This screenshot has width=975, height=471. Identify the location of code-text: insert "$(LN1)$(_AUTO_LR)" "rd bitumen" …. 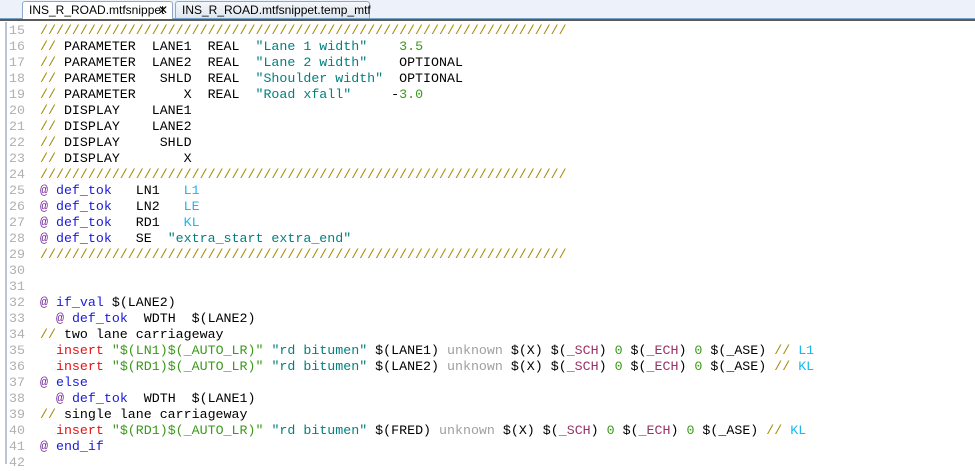
(427, 351).